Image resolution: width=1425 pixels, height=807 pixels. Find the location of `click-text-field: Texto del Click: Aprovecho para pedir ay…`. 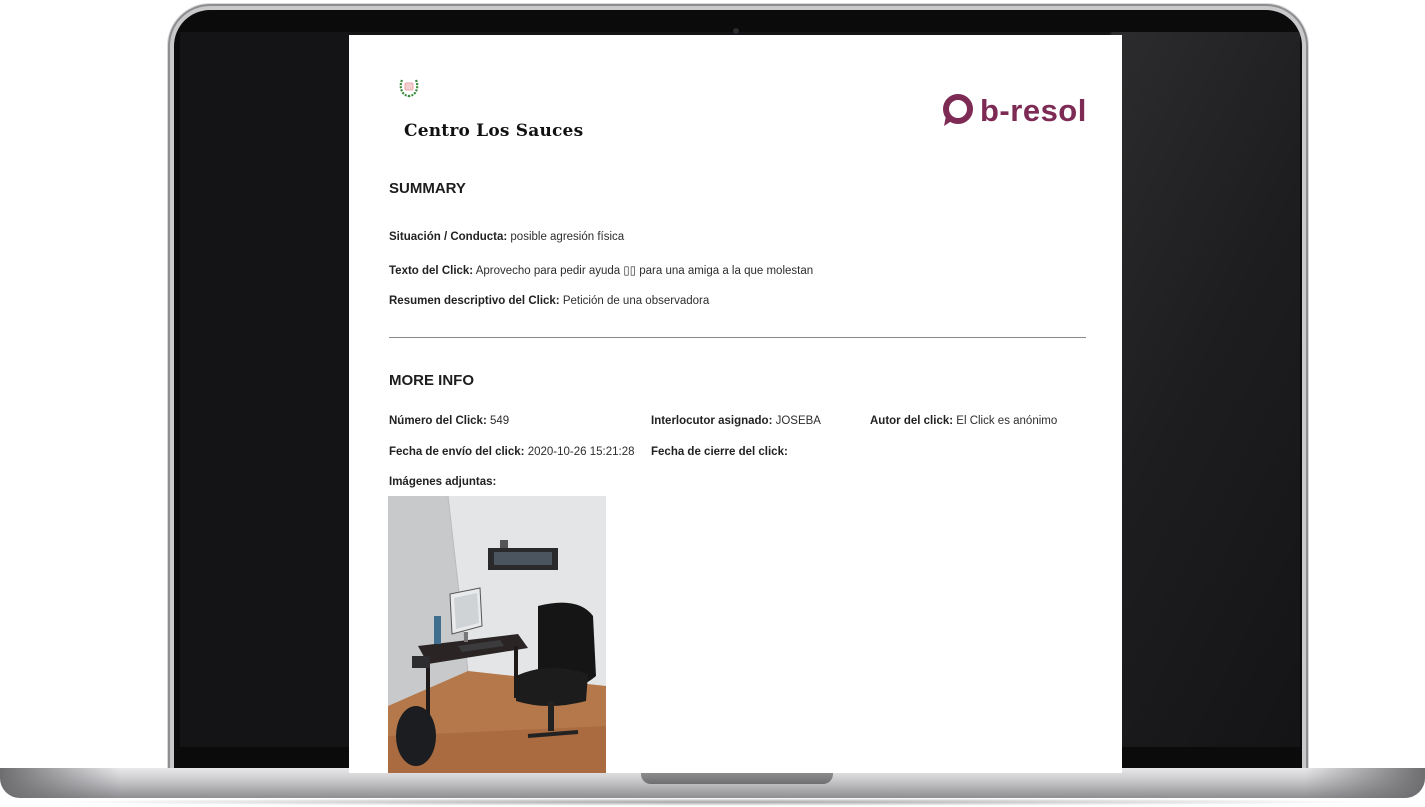

click-text-field: Texto del Click: Aprovecho para pedir ay… is located at coordinates (601, 270).